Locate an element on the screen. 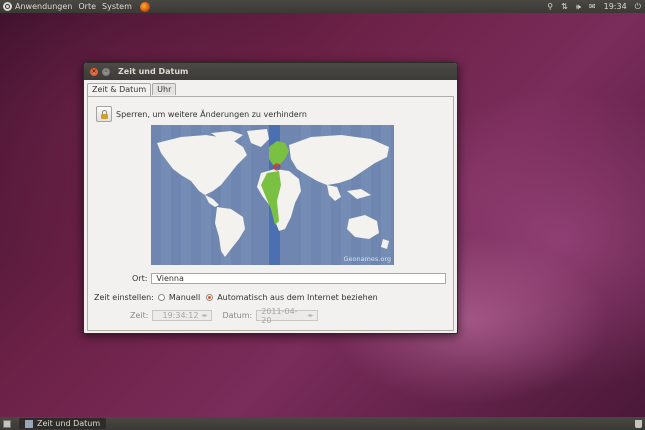 This screenshot has width=645, height=430. lock-button is located at coordinates (104, 114).